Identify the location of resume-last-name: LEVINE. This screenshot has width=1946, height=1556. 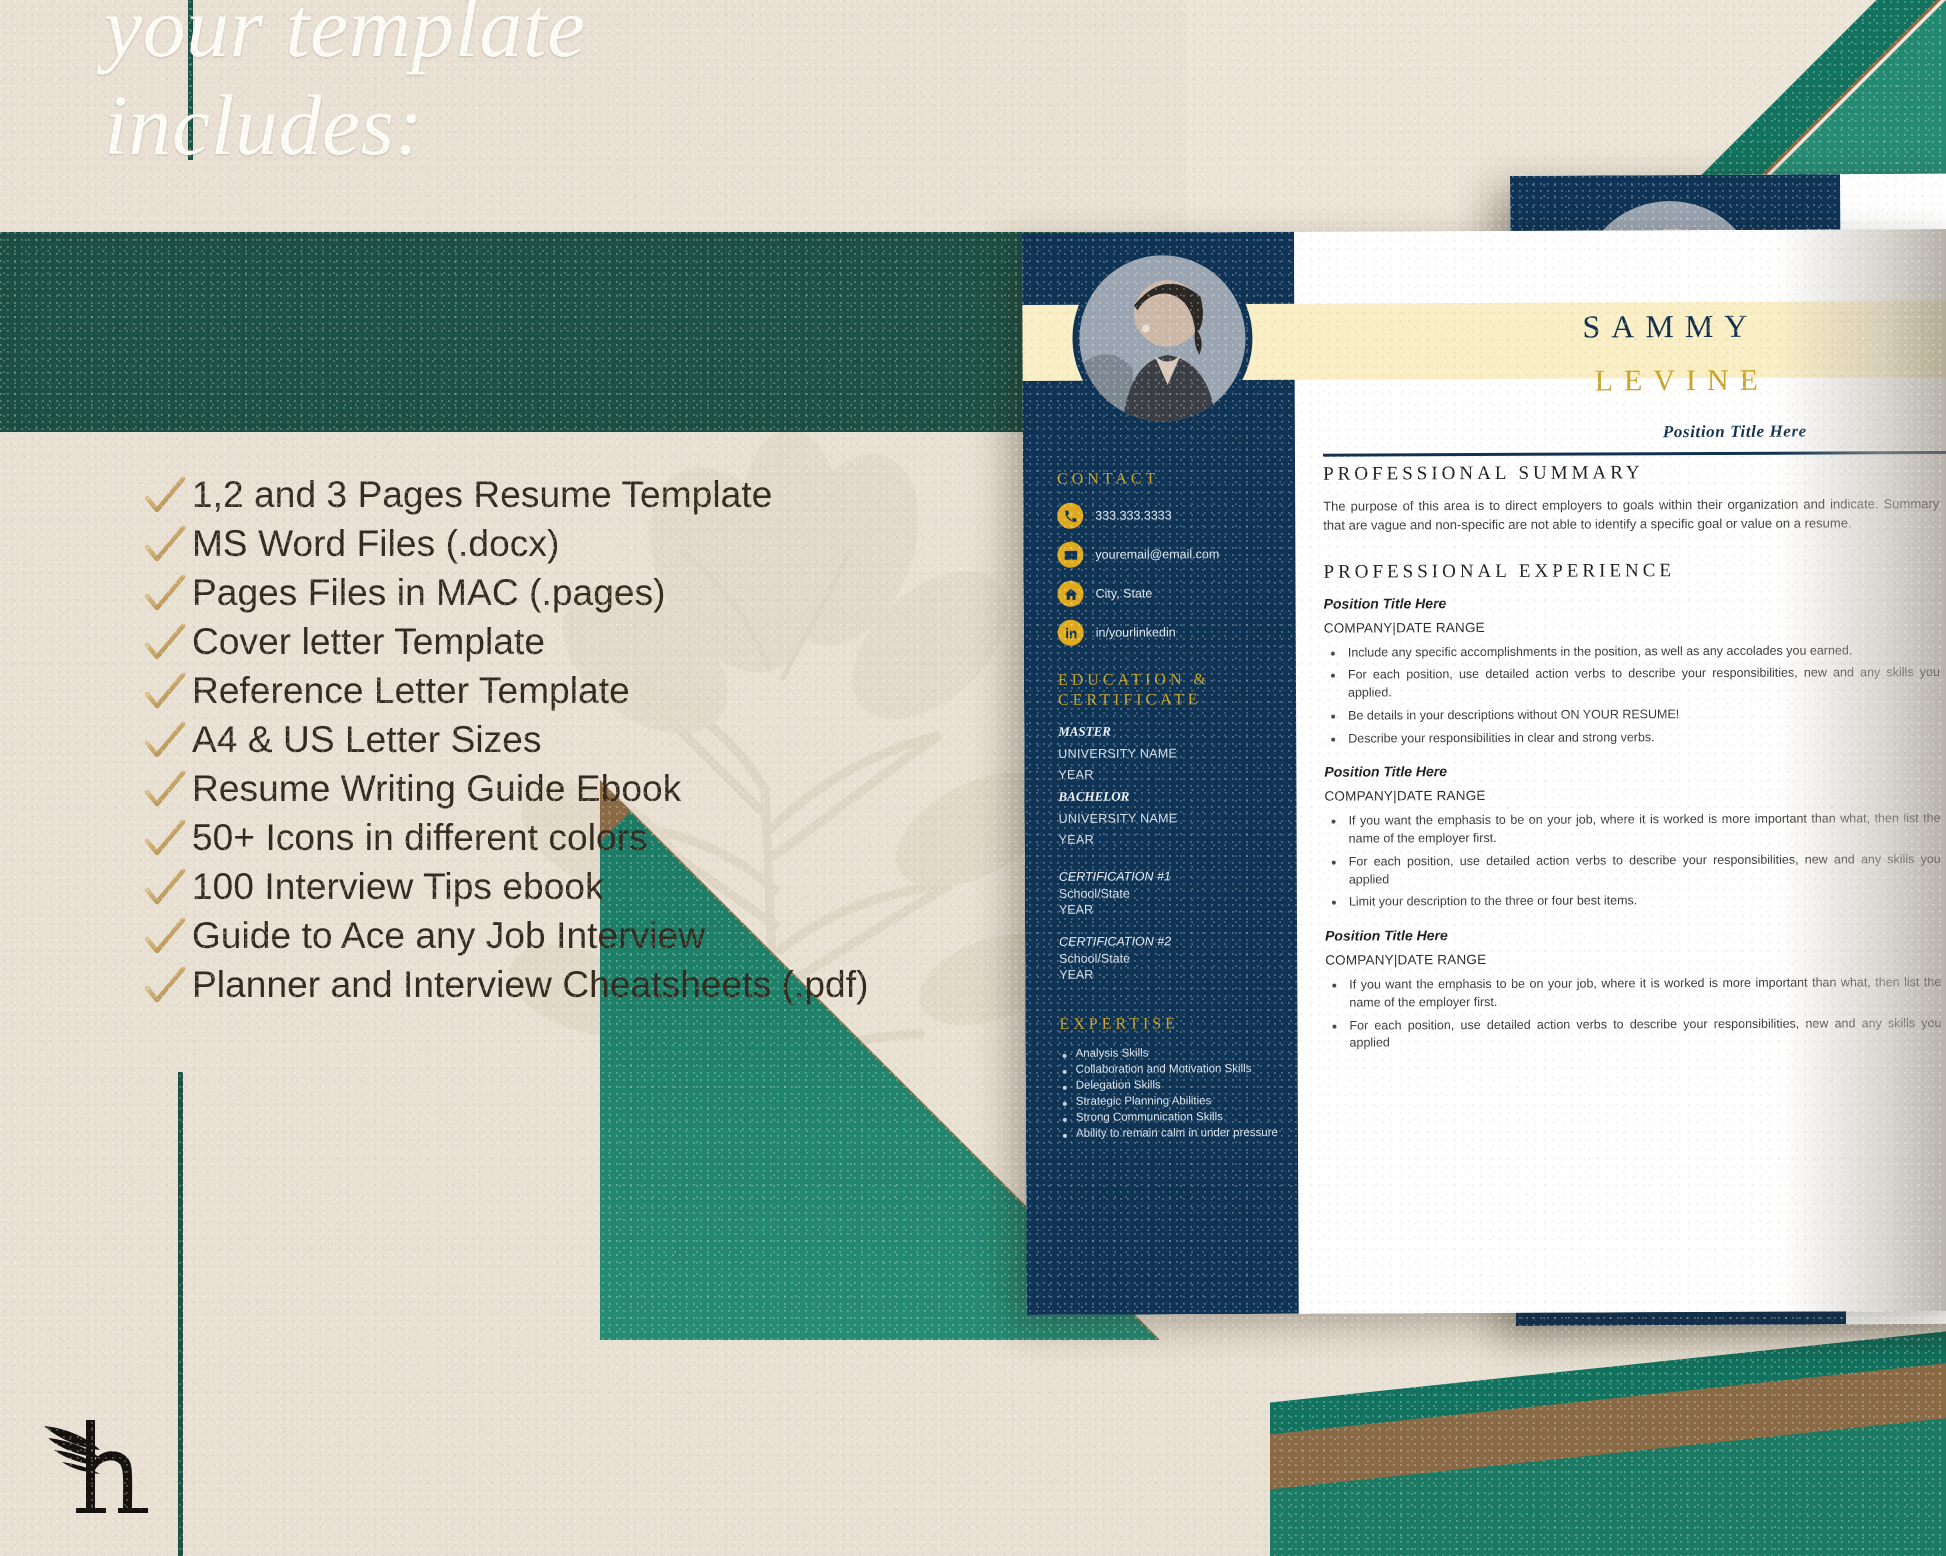
(1682, 380).